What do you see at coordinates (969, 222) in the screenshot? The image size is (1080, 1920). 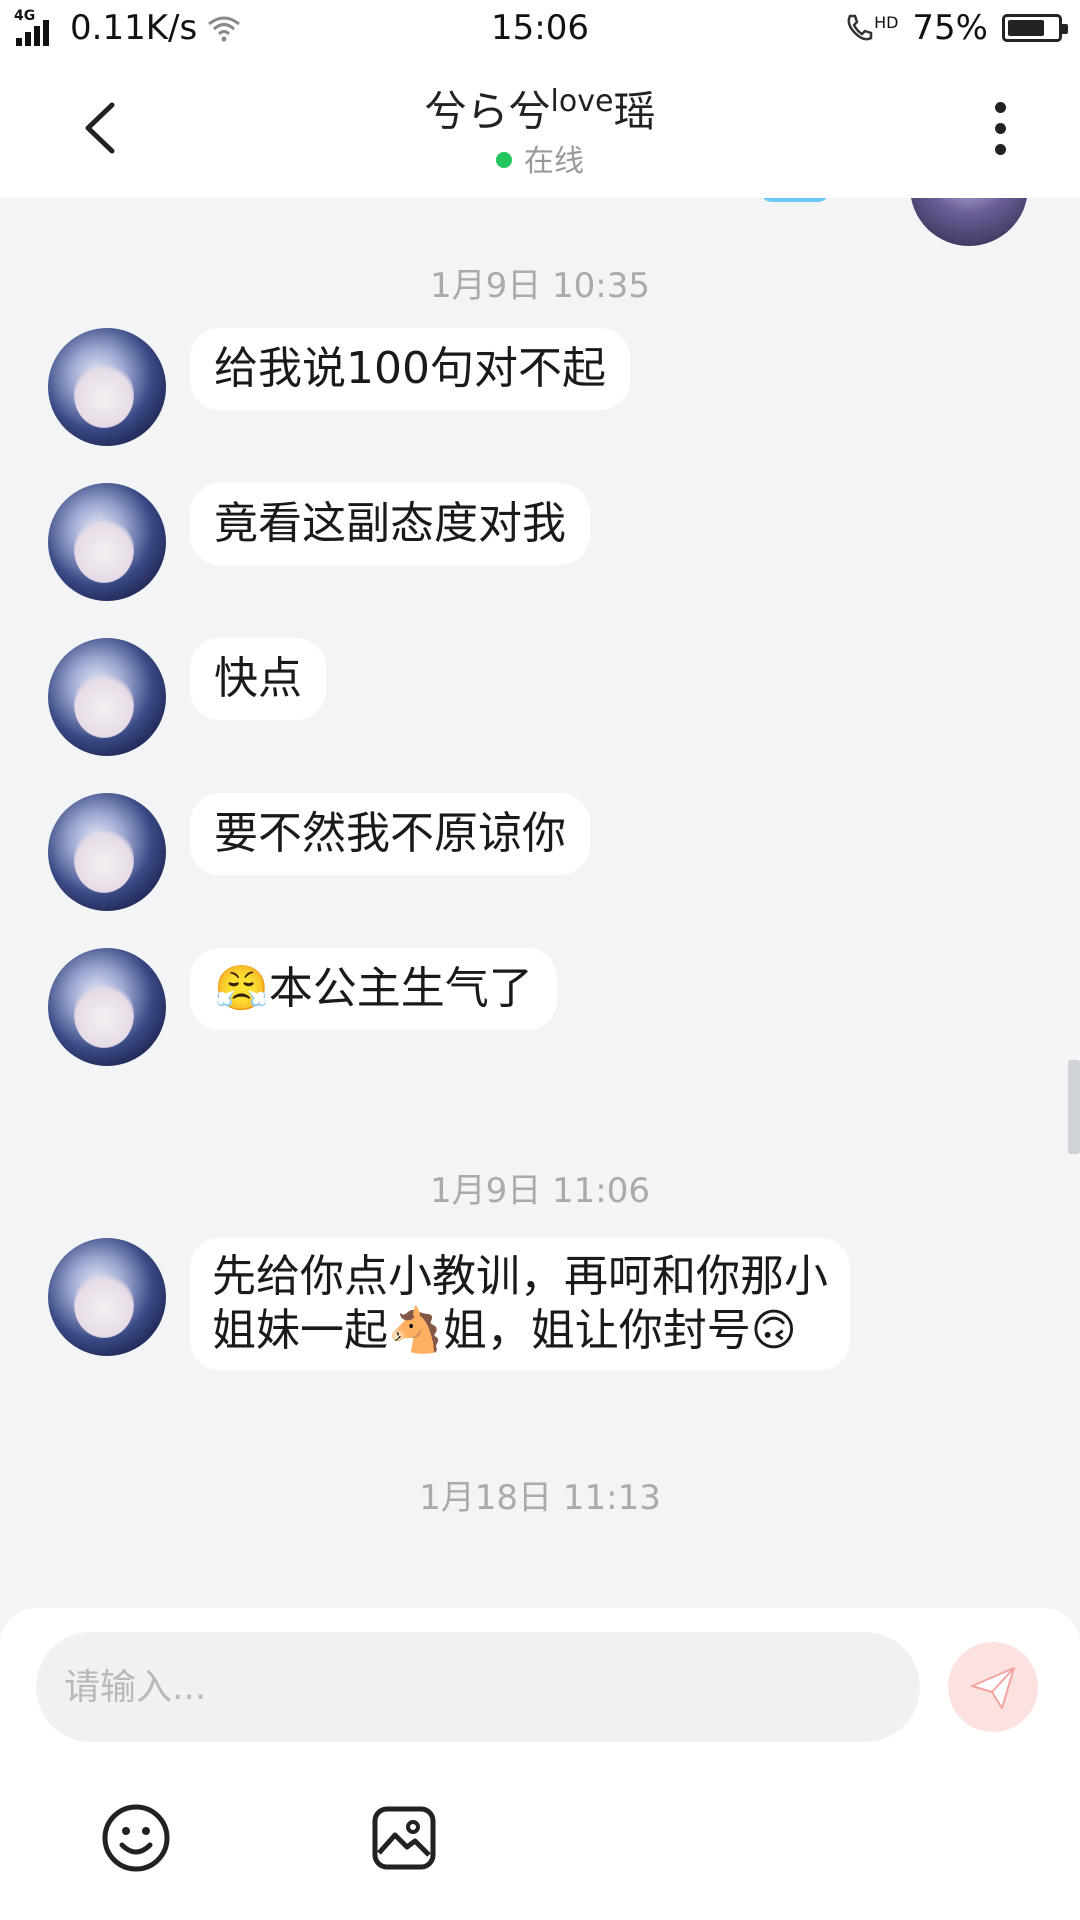 I see `own-avatar` at bounding box center [969, 222].